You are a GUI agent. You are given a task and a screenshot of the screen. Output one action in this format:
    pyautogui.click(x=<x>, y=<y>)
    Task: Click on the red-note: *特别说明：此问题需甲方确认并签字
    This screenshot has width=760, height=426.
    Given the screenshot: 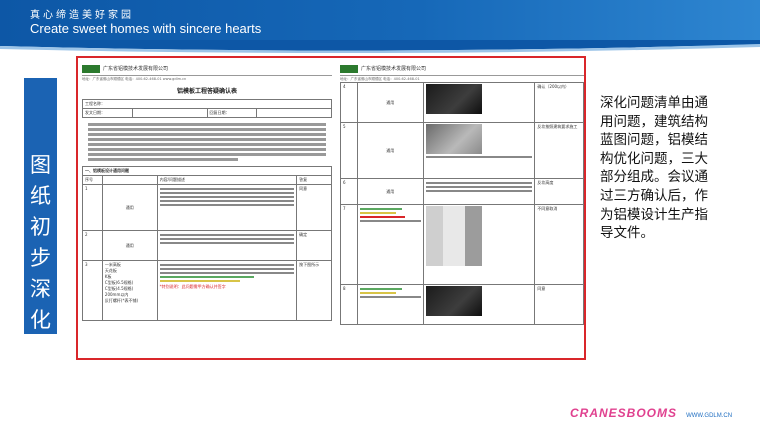 What is the action you would take?
    pyautogui.click(x=192, y=286)
    